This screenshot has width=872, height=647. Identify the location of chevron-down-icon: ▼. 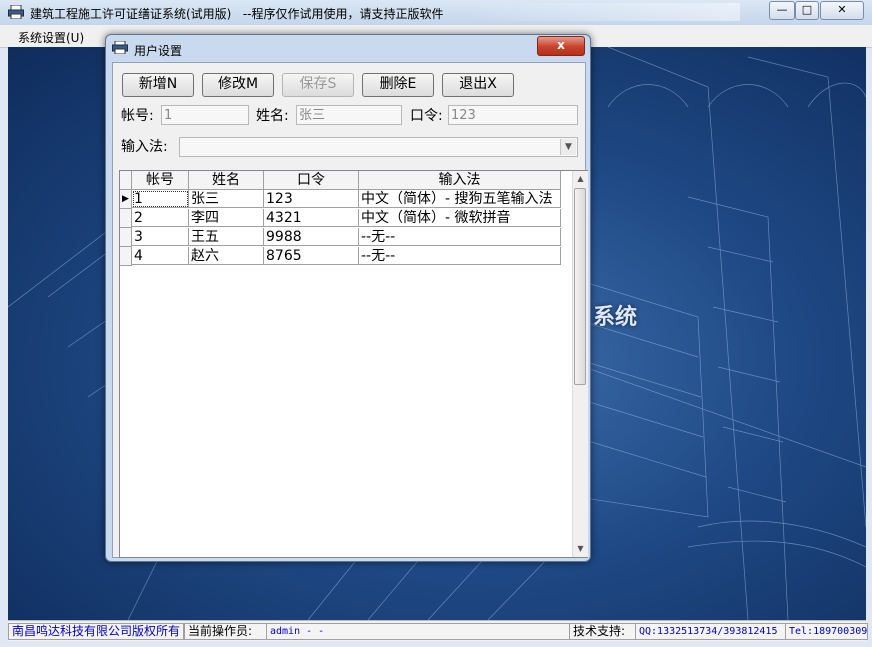
(568, 147).